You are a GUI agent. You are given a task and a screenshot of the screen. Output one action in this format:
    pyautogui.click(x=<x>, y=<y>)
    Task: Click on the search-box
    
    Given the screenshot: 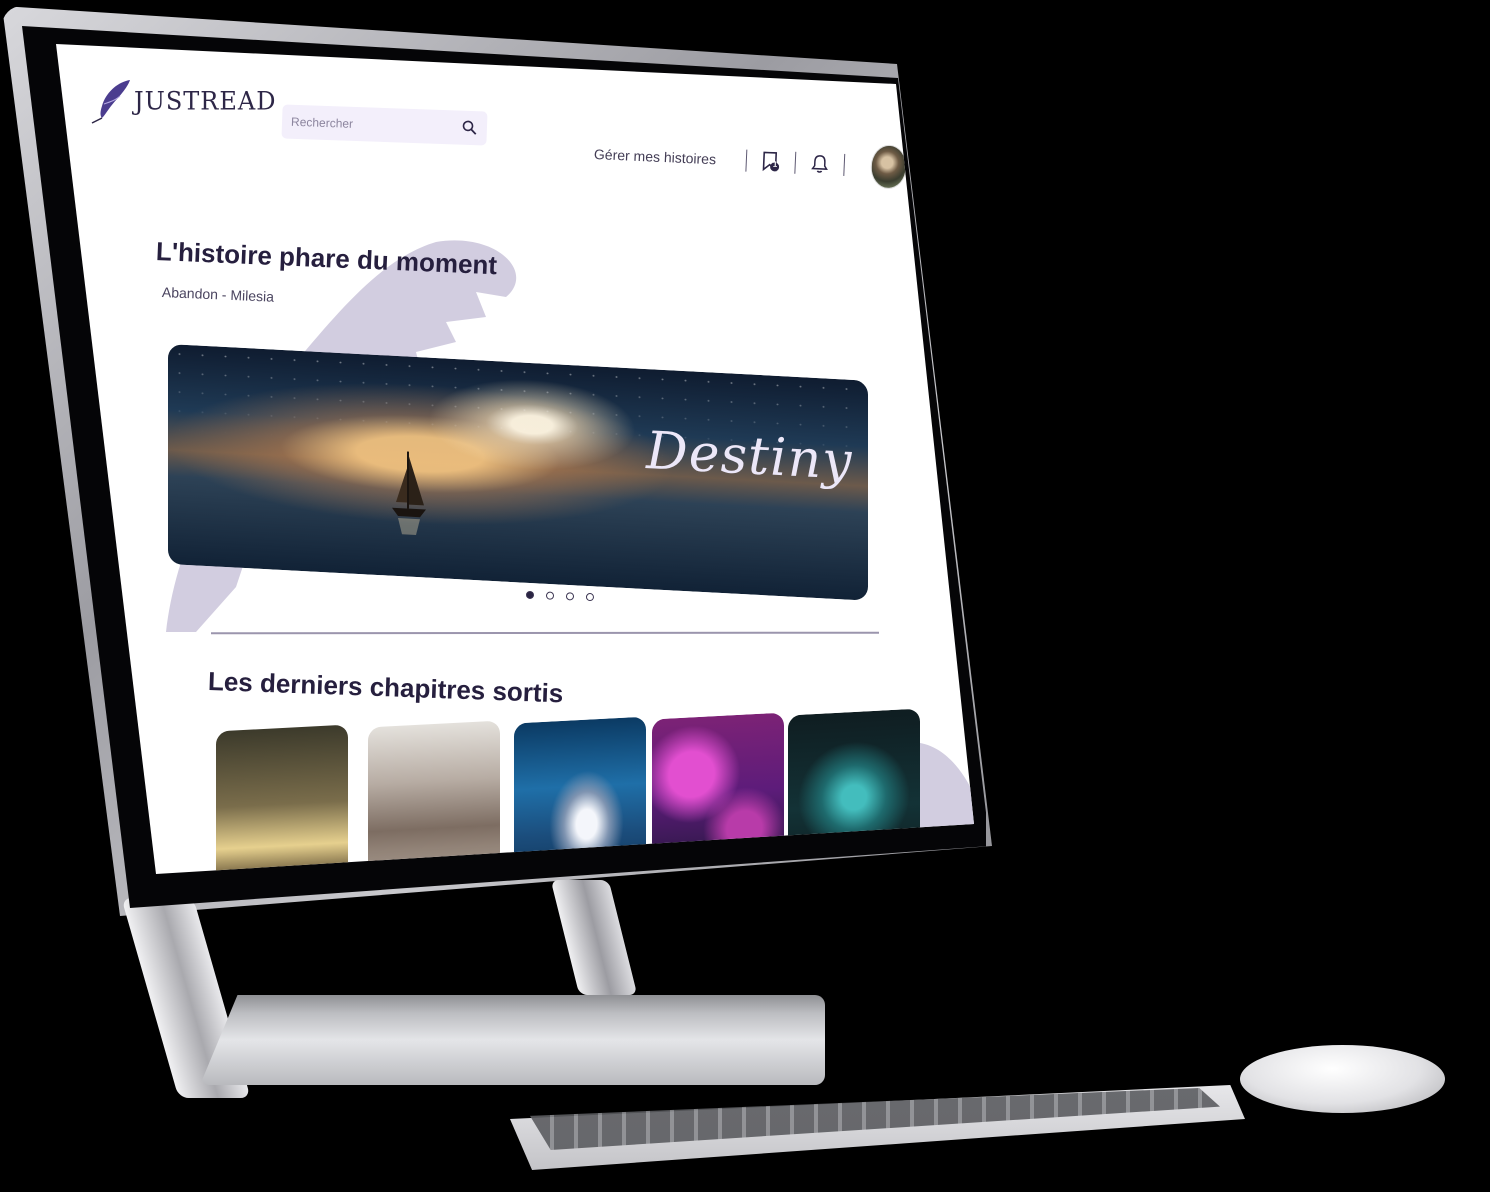 What is the action you would take?
    pyautogui.click(x=384, y=125)
    